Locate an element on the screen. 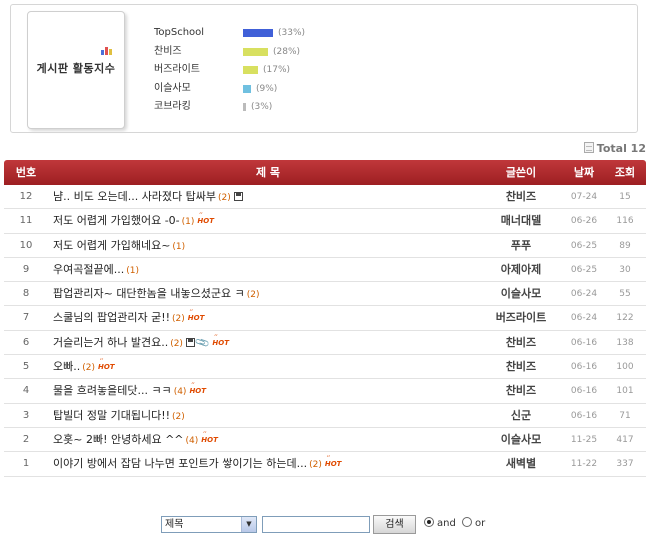  post-title-link: 저도 어렵게 가입해네요~ is located at coordinates (111, 245).